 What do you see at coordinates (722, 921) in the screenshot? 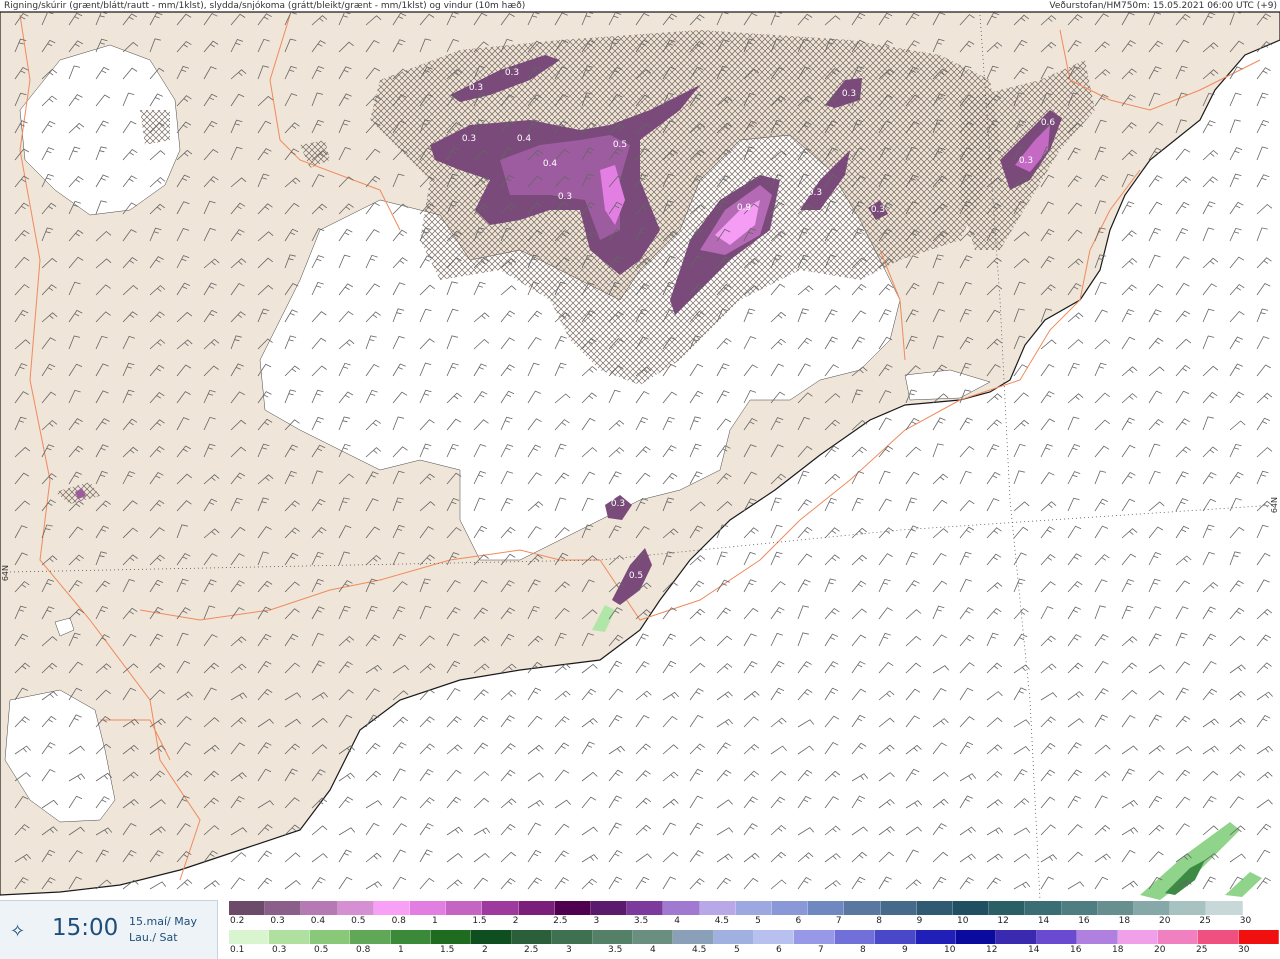
I see `snow-legend-label: 4.5` at bounding box center [722, 921].